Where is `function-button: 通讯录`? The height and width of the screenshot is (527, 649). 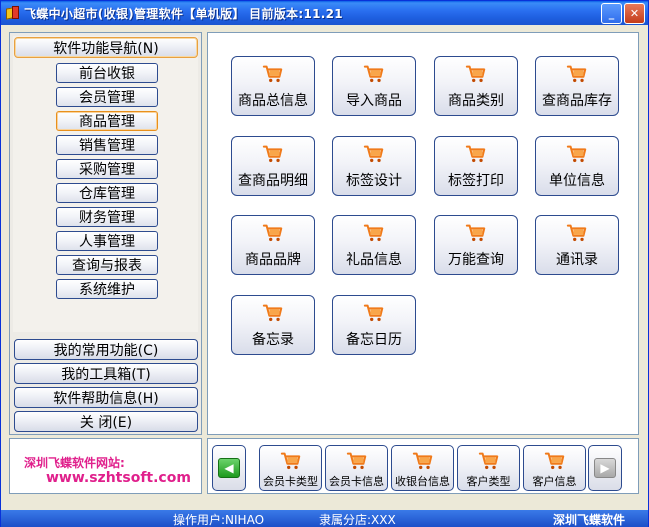 function-button: 通讯录 is located at coordinates (577, 245).